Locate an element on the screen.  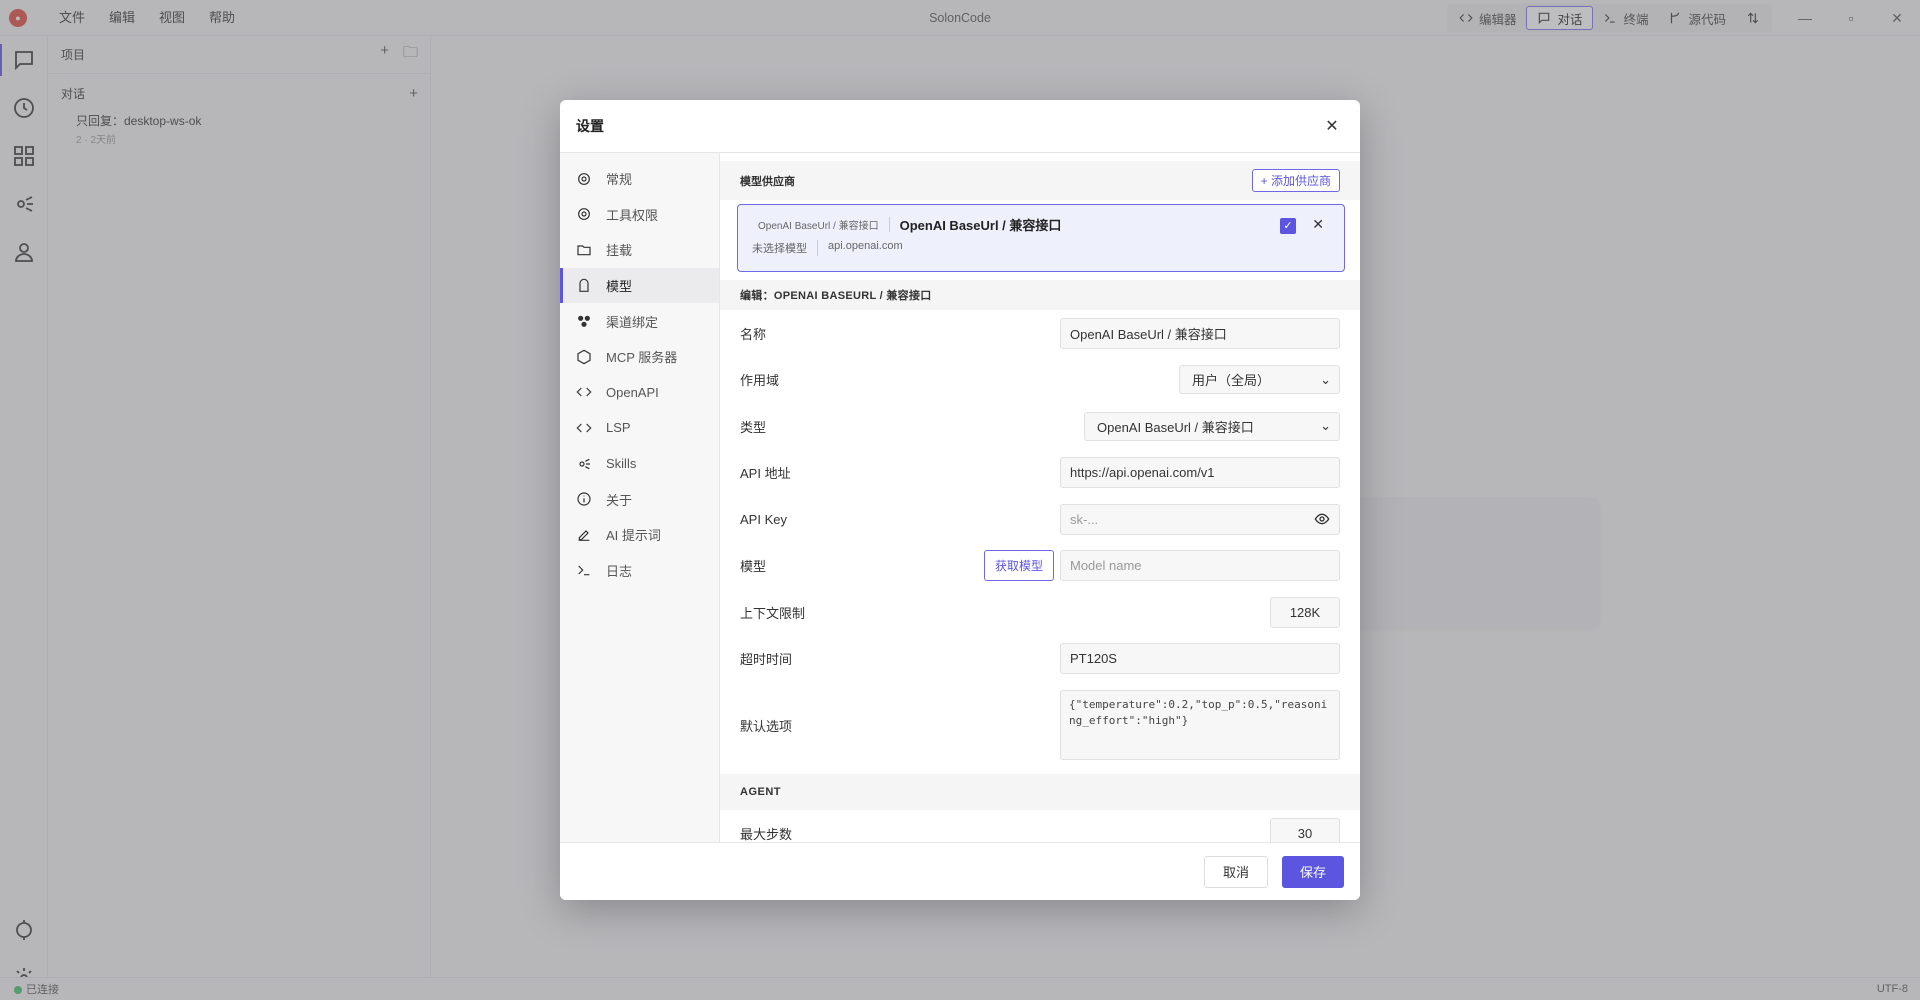
model-input: Model name is located at coordinates (1200, 566).